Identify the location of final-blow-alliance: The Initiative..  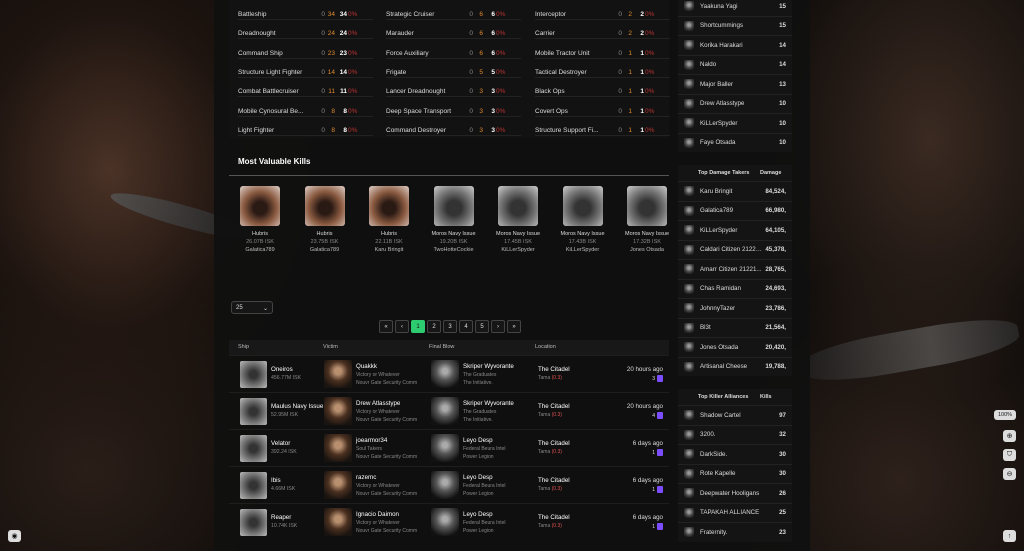
(478, 383).